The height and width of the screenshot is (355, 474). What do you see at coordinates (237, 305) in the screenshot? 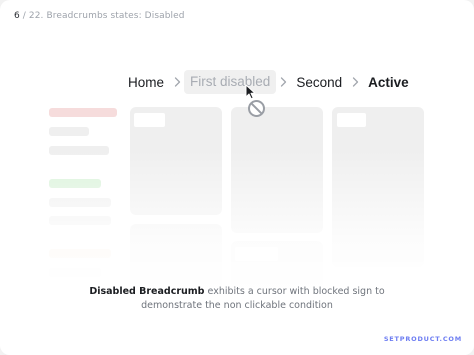
I see `caption-line-2: demonstrate the non clickable condition` at bounding box center [237, 305].